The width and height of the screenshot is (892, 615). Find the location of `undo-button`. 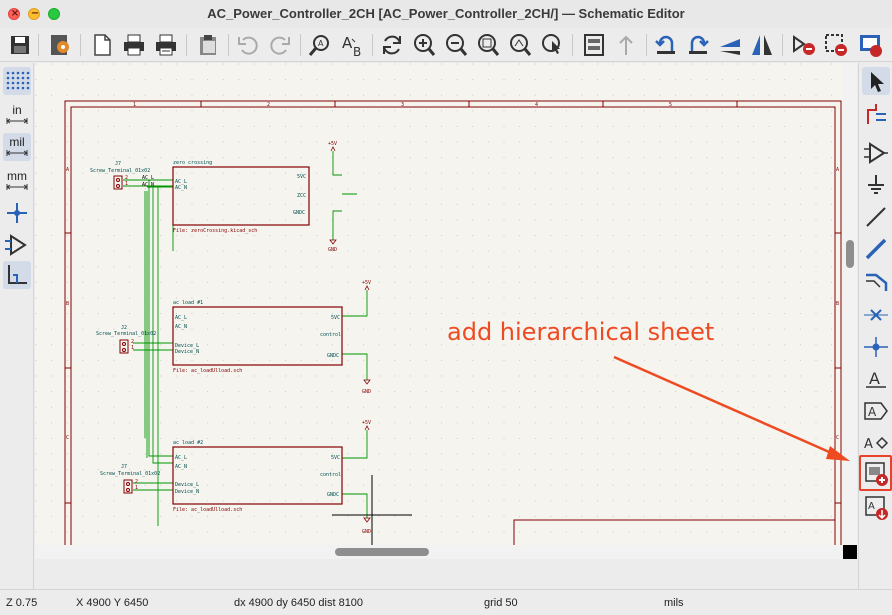

undo-button is located at coordinates (248, 45).